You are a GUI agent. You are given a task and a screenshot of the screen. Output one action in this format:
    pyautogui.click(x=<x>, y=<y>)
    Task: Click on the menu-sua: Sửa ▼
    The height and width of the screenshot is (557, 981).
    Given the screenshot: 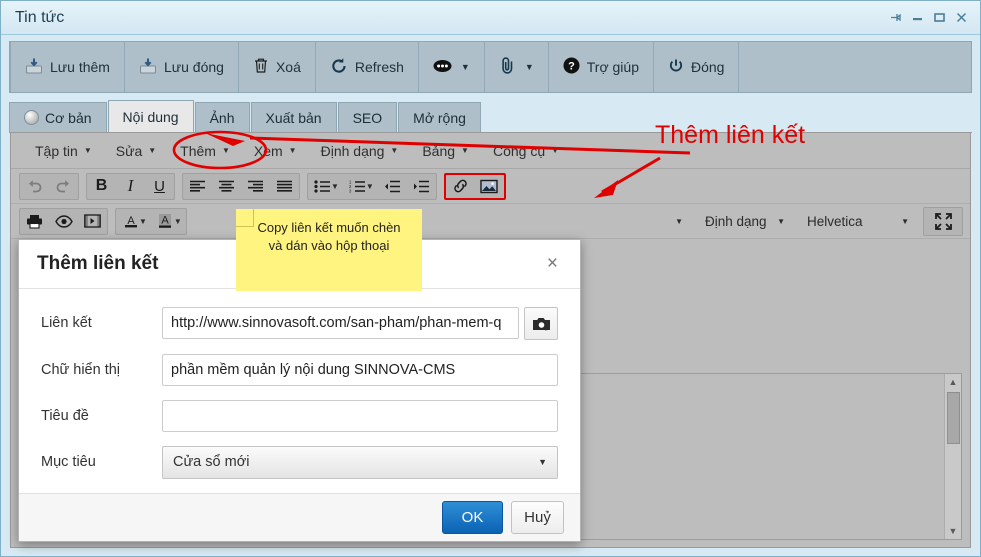 What is the action you would take?
    pyautogui.click(x=136, y=151)
    